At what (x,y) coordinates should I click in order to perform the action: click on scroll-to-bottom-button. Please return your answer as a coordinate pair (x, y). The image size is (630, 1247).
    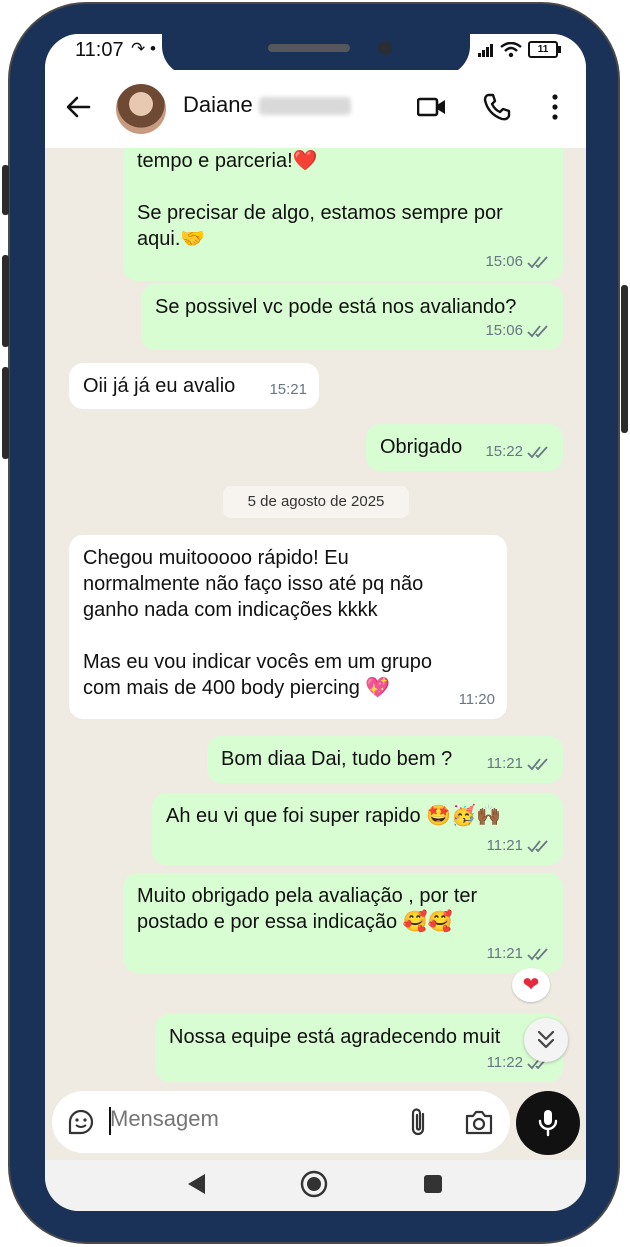
    Looking at the image, I should click on (546, 1040).